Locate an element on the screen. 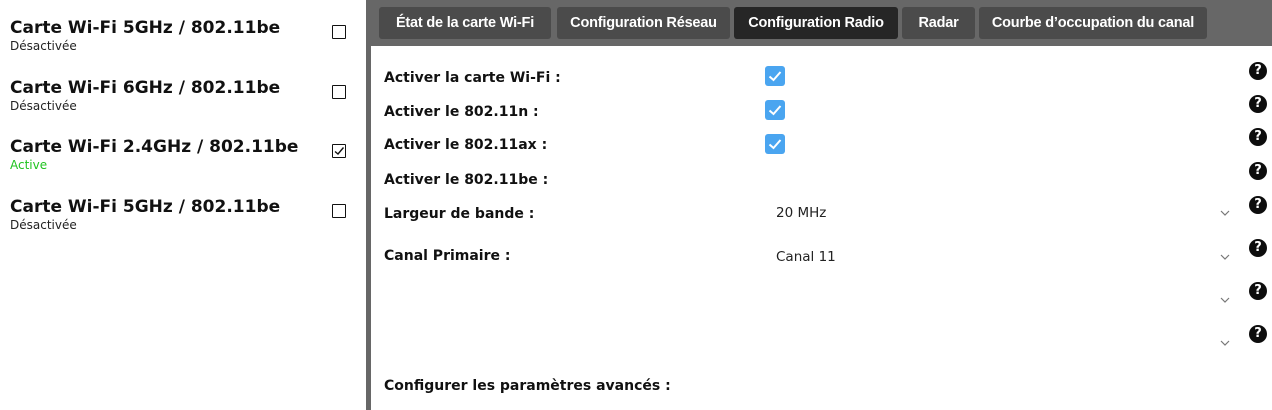 The image size is (1272, 410). bandwidth-select: 20 MHz is located at coordinates (1001, 214).